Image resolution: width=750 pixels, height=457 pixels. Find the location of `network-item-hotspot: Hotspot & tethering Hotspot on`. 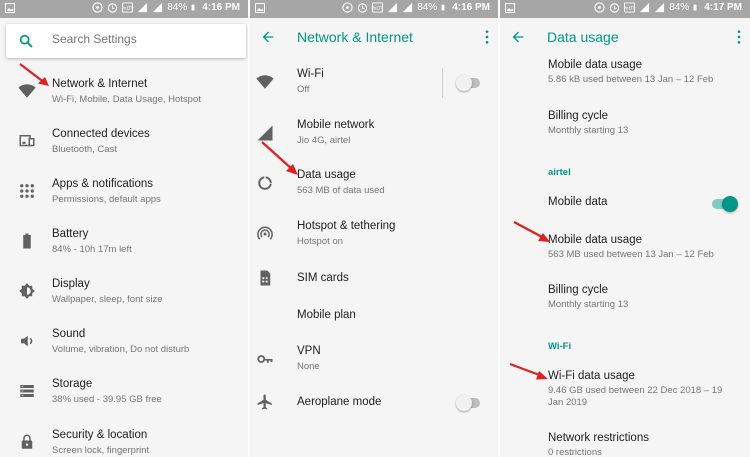

network-item-hotspot: Hotspot & tethering Hotspot on is located at coordinates (374, 236).